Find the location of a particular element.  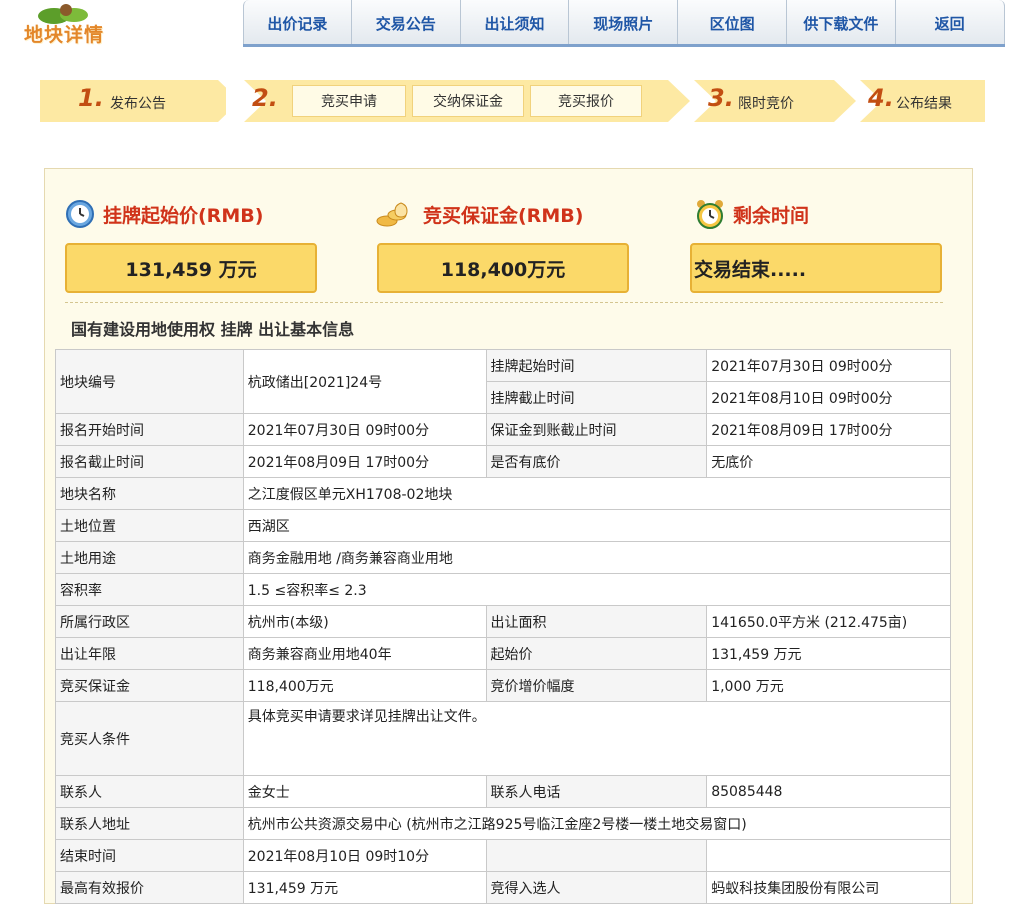

cell-value: 118,400万元 is located at coordinates (364, 685).